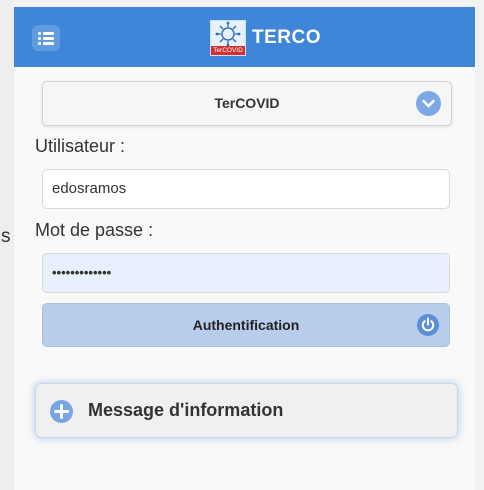 The width and height of the screenshot is (484, 490). What do you see at coordinates (61, 411) in the screenshot?
I see `plus-circle-icon` at bounding box center [61, 411].